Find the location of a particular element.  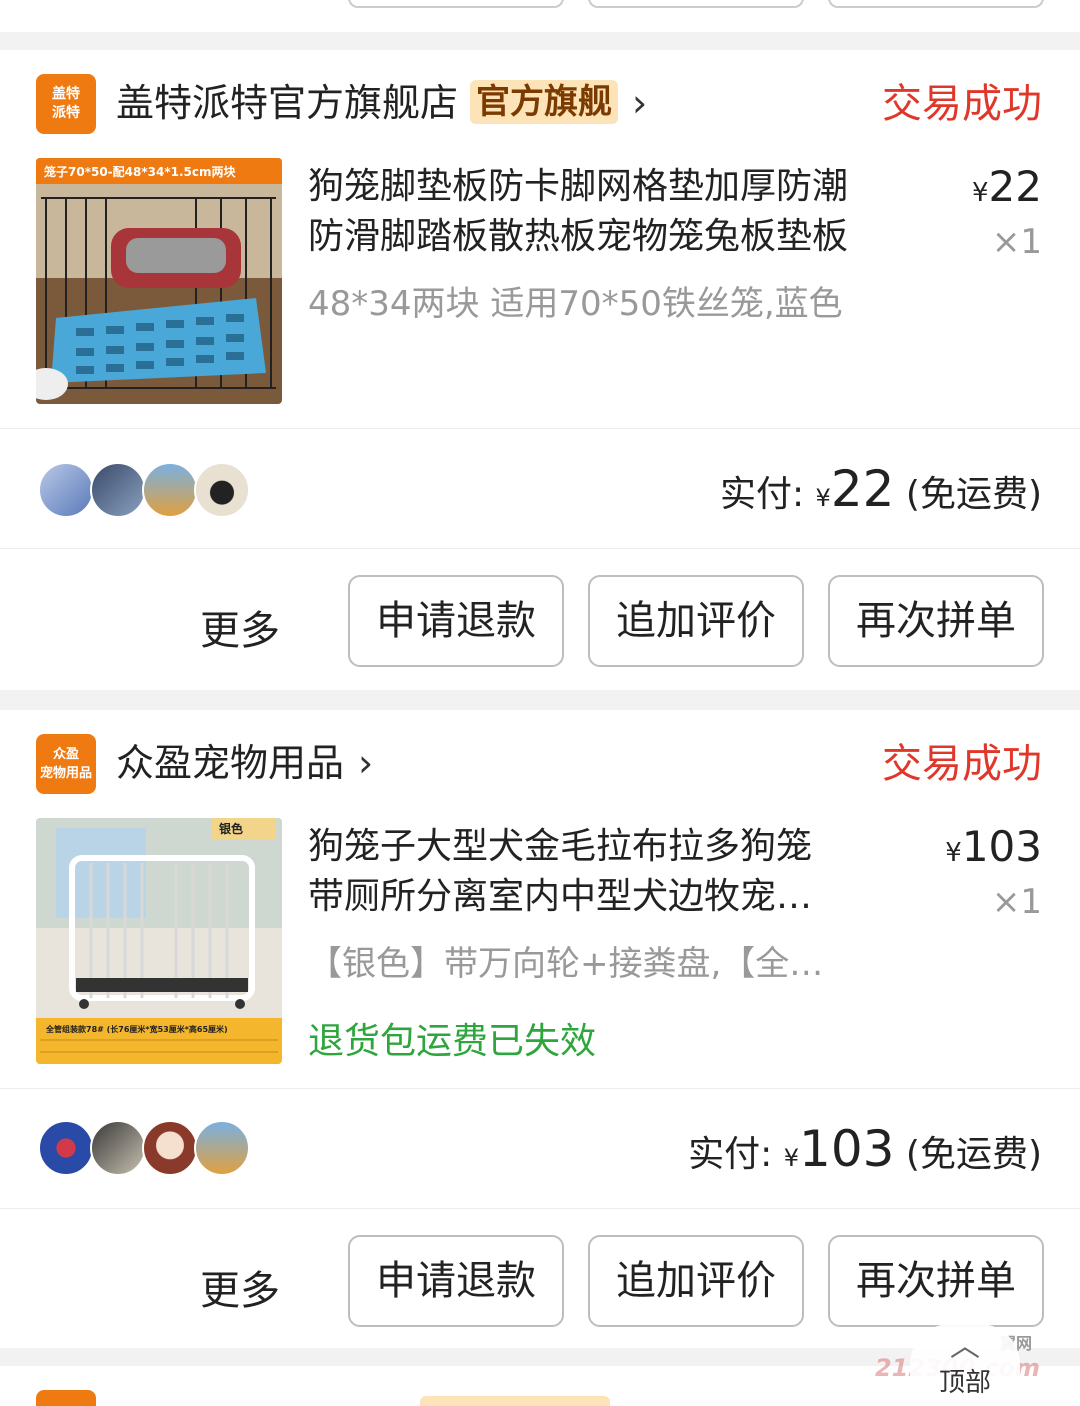

product-image-banner: 笼子70*50-配48*34*1.5cm两块 is located at coordinates (139, 171).